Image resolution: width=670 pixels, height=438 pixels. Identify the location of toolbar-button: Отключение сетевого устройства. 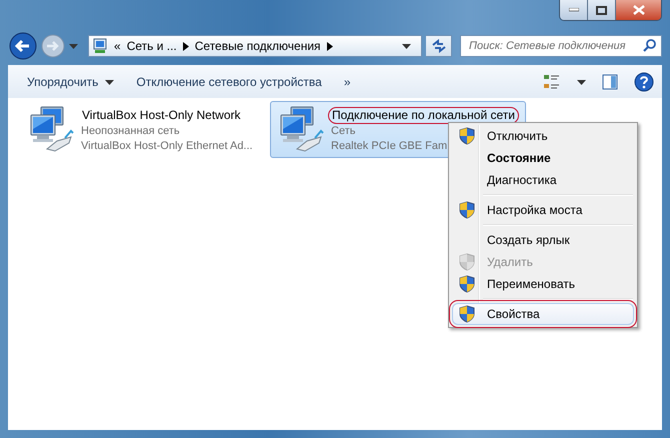
(229, 82).